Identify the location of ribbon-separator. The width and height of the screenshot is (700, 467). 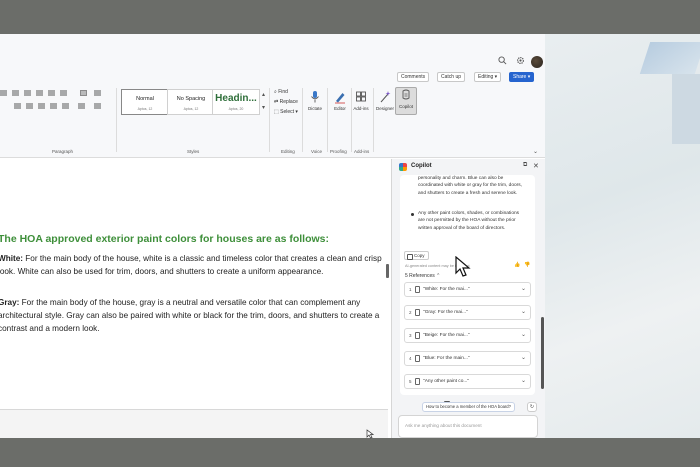
(116, 120).